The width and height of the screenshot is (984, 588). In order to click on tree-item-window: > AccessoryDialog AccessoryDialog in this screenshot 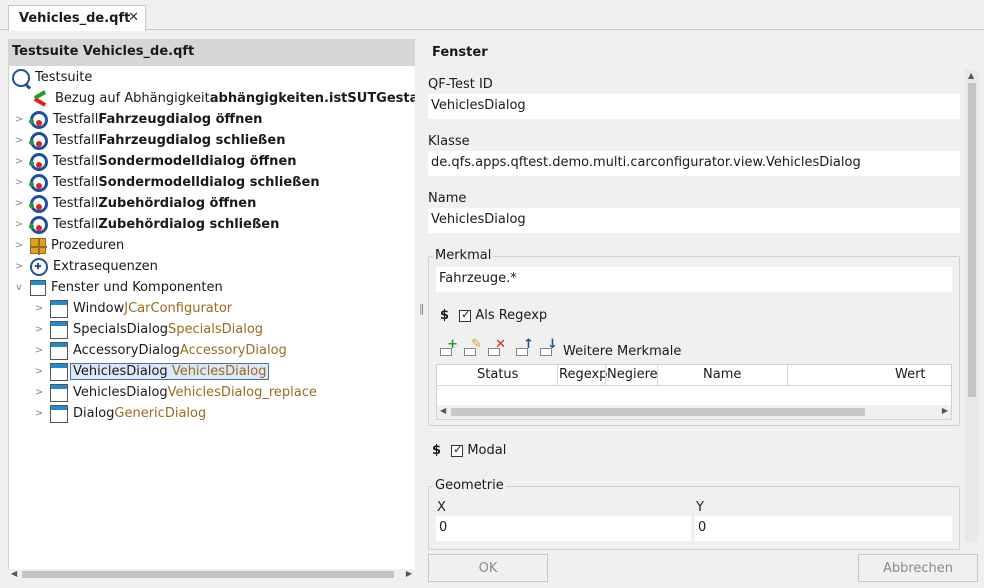, I will do `click(159, 350)`.